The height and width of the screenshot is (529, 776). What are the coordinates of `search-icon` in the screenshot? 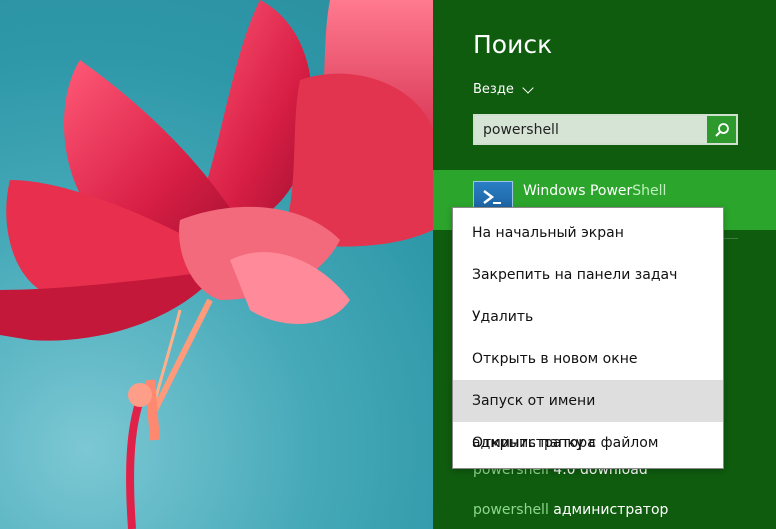 It's located at (721, 129).